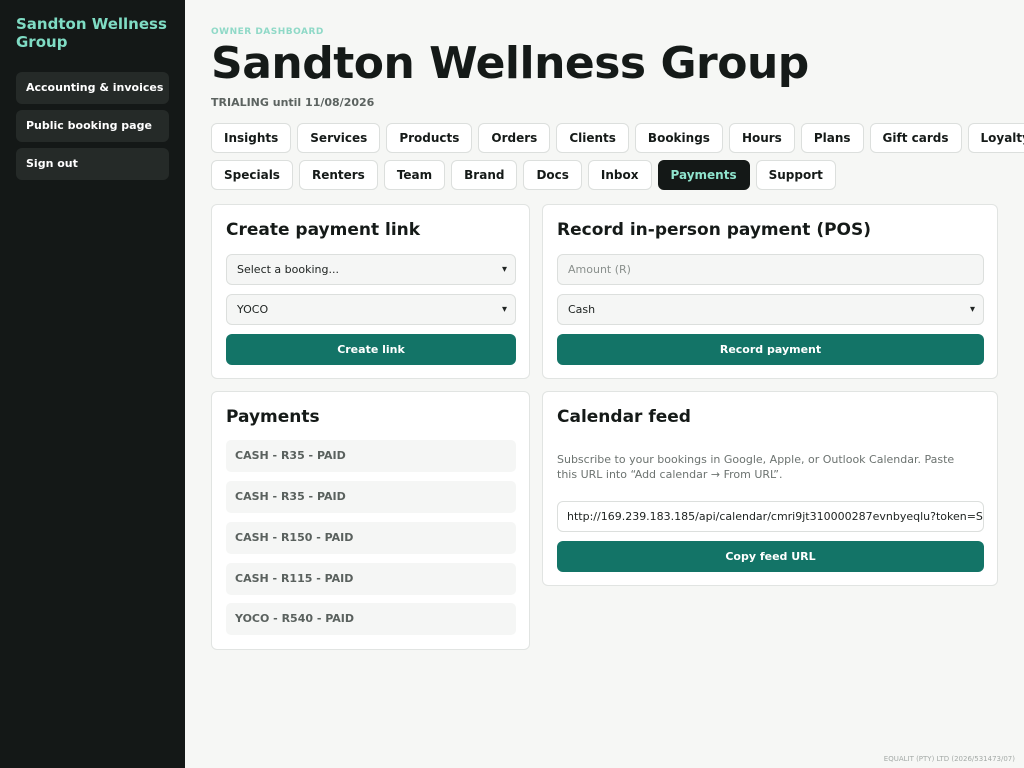  Describe the element at coordinates (92, 164) in the screenshot. I see `sidebar-item-sign-out: Sign out` at that location.